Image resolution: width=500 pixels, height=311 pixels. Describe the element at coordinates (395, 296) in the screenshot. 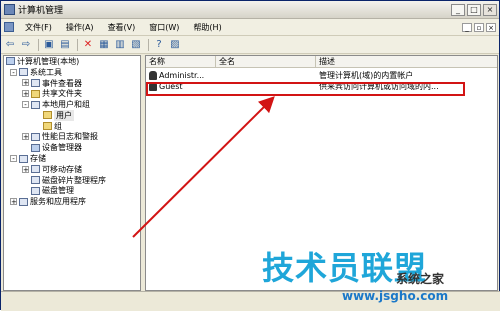

I see `watermark-url: www.jsgho.com` at that location.